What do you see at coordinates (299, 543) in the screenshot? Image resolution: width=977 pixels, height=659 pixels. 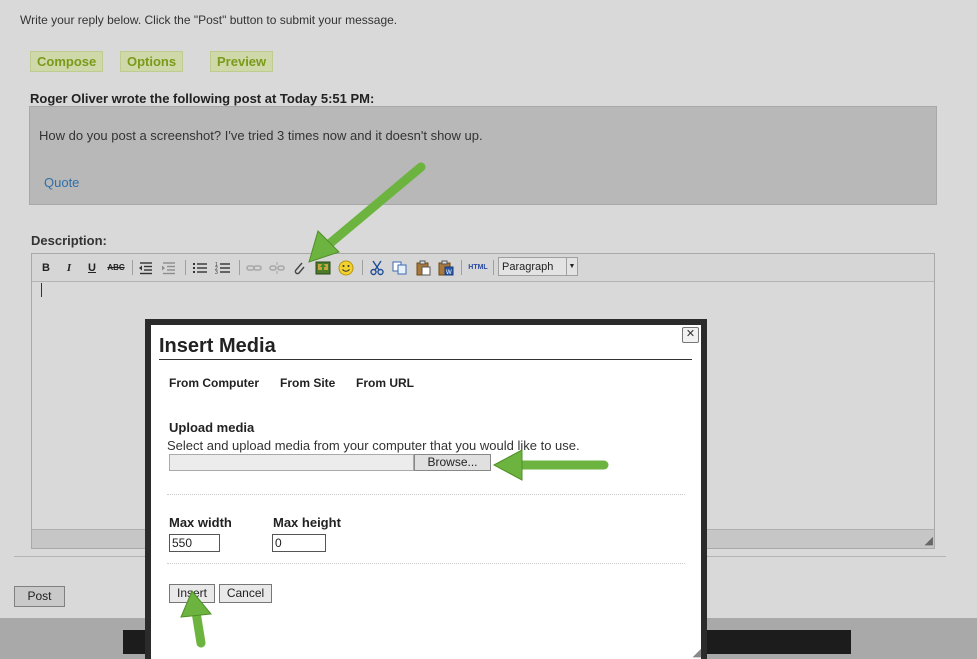 I see `max-height-input` at bounding box center [299, 543].